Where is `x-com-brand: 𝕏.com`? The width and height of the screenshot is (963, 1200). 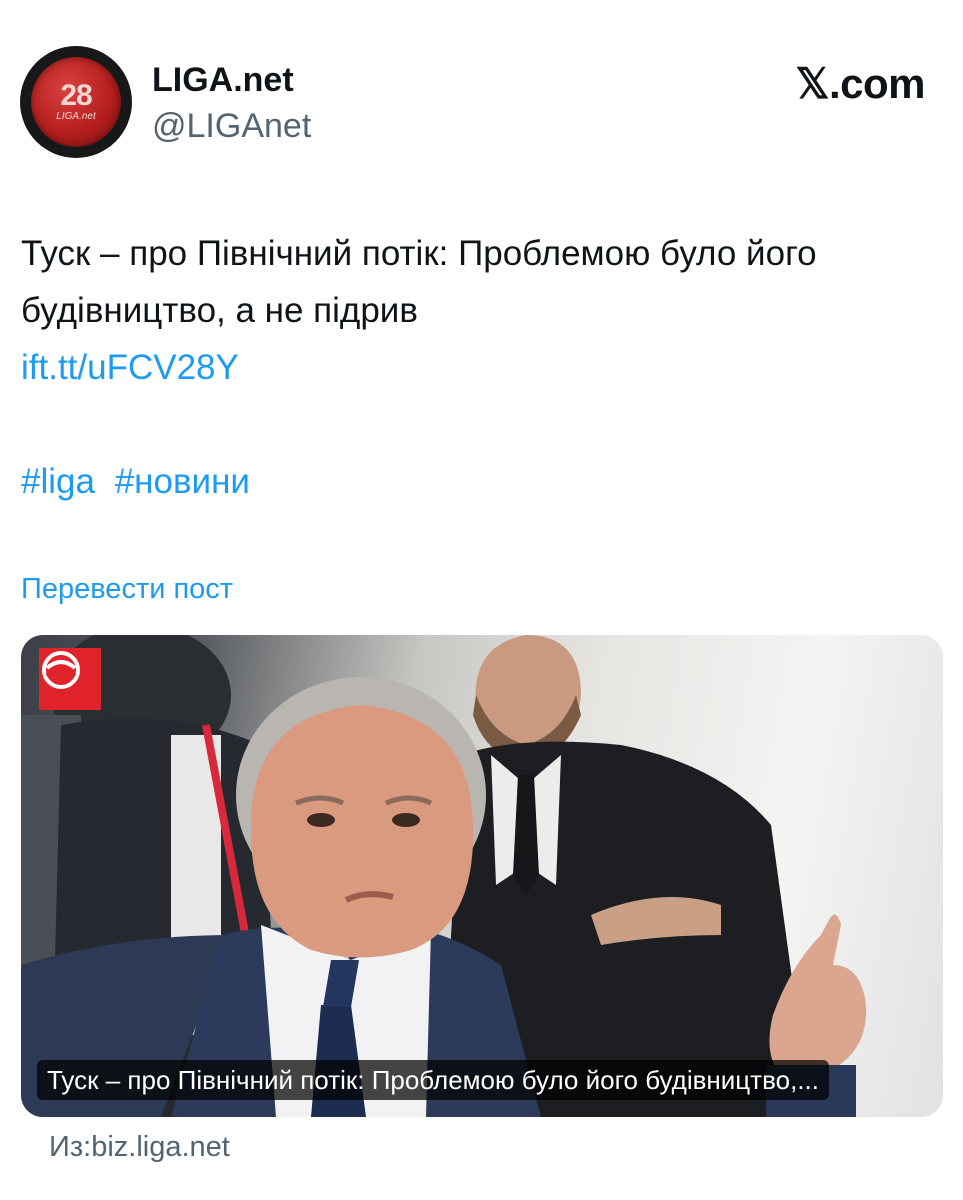
x-com-brand: 𝕏.com is located at coordinates (860, 83).